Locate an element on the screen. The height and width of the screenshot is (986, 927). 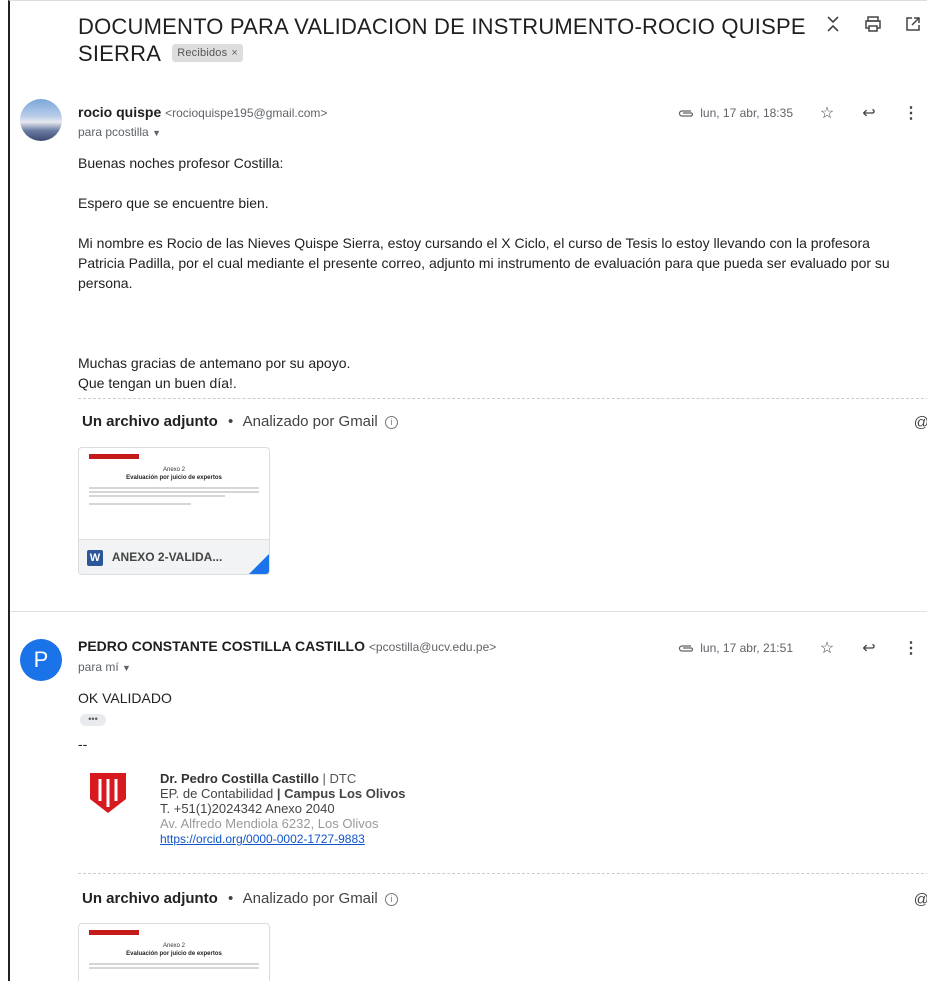
body-paragraph: Espero que se encuentre bien. is located at coordinates (173, 203).